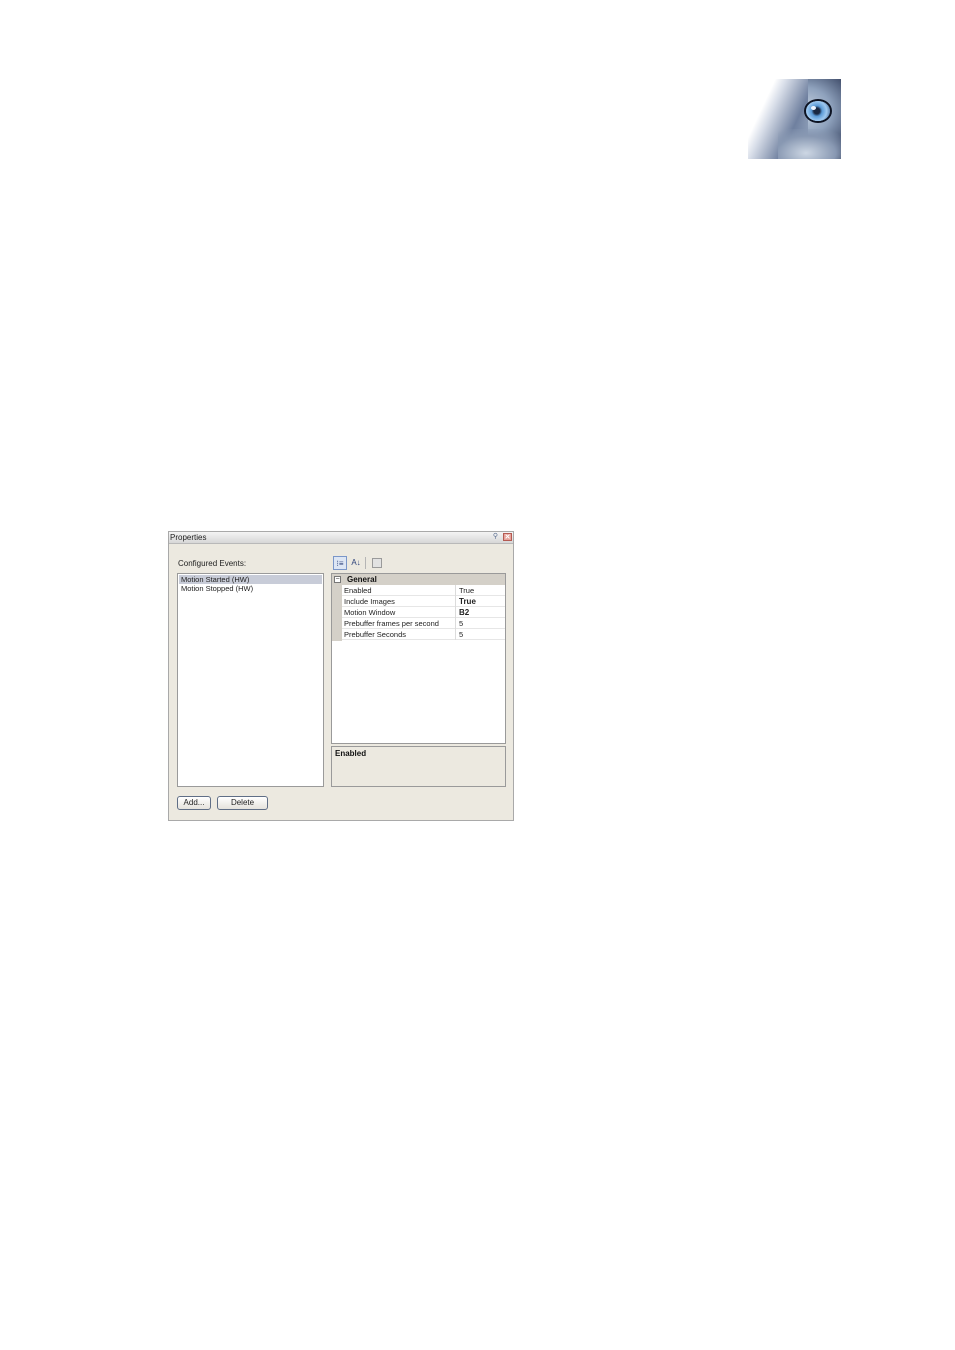 The width and height of the screenshot is (955, 1350). Describe the element at coordinates (507, 537) in the screenshot. I see `close-icon: ✕` at that location.